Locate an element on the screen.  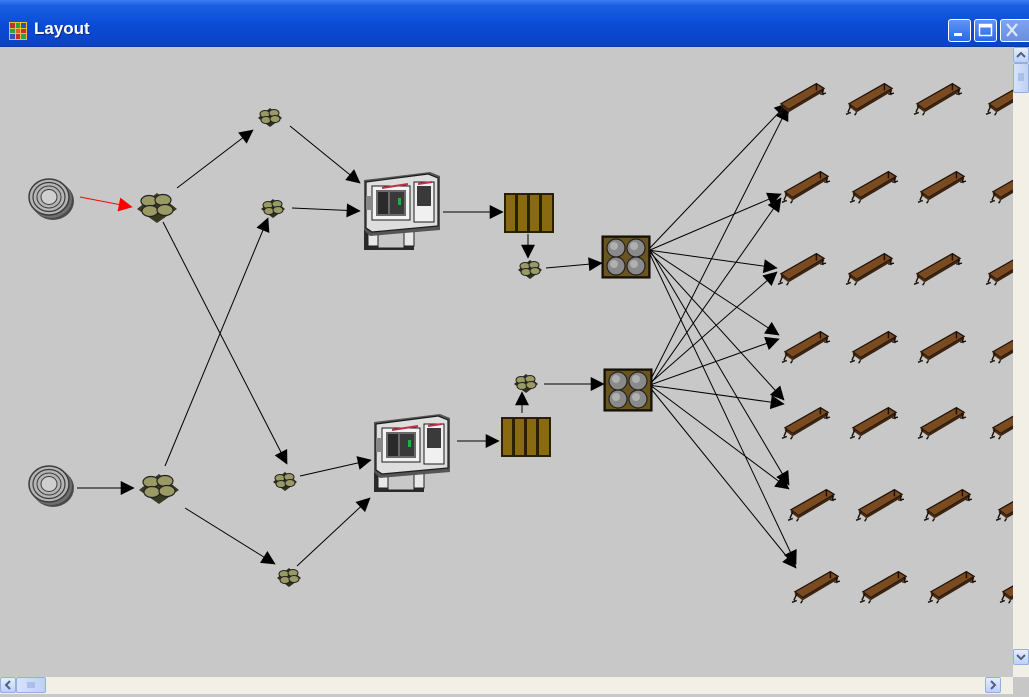
workbench-r4-c4 is located at coordinates (1009, 347).